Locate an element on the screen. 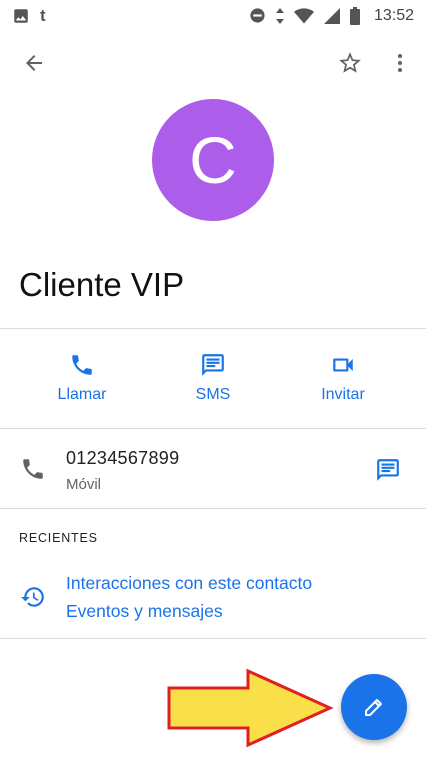 Image resolution: width=426 pixels, height=758 pixels. recent-section-title: RECIENTES is located at coordinates (58, 538).